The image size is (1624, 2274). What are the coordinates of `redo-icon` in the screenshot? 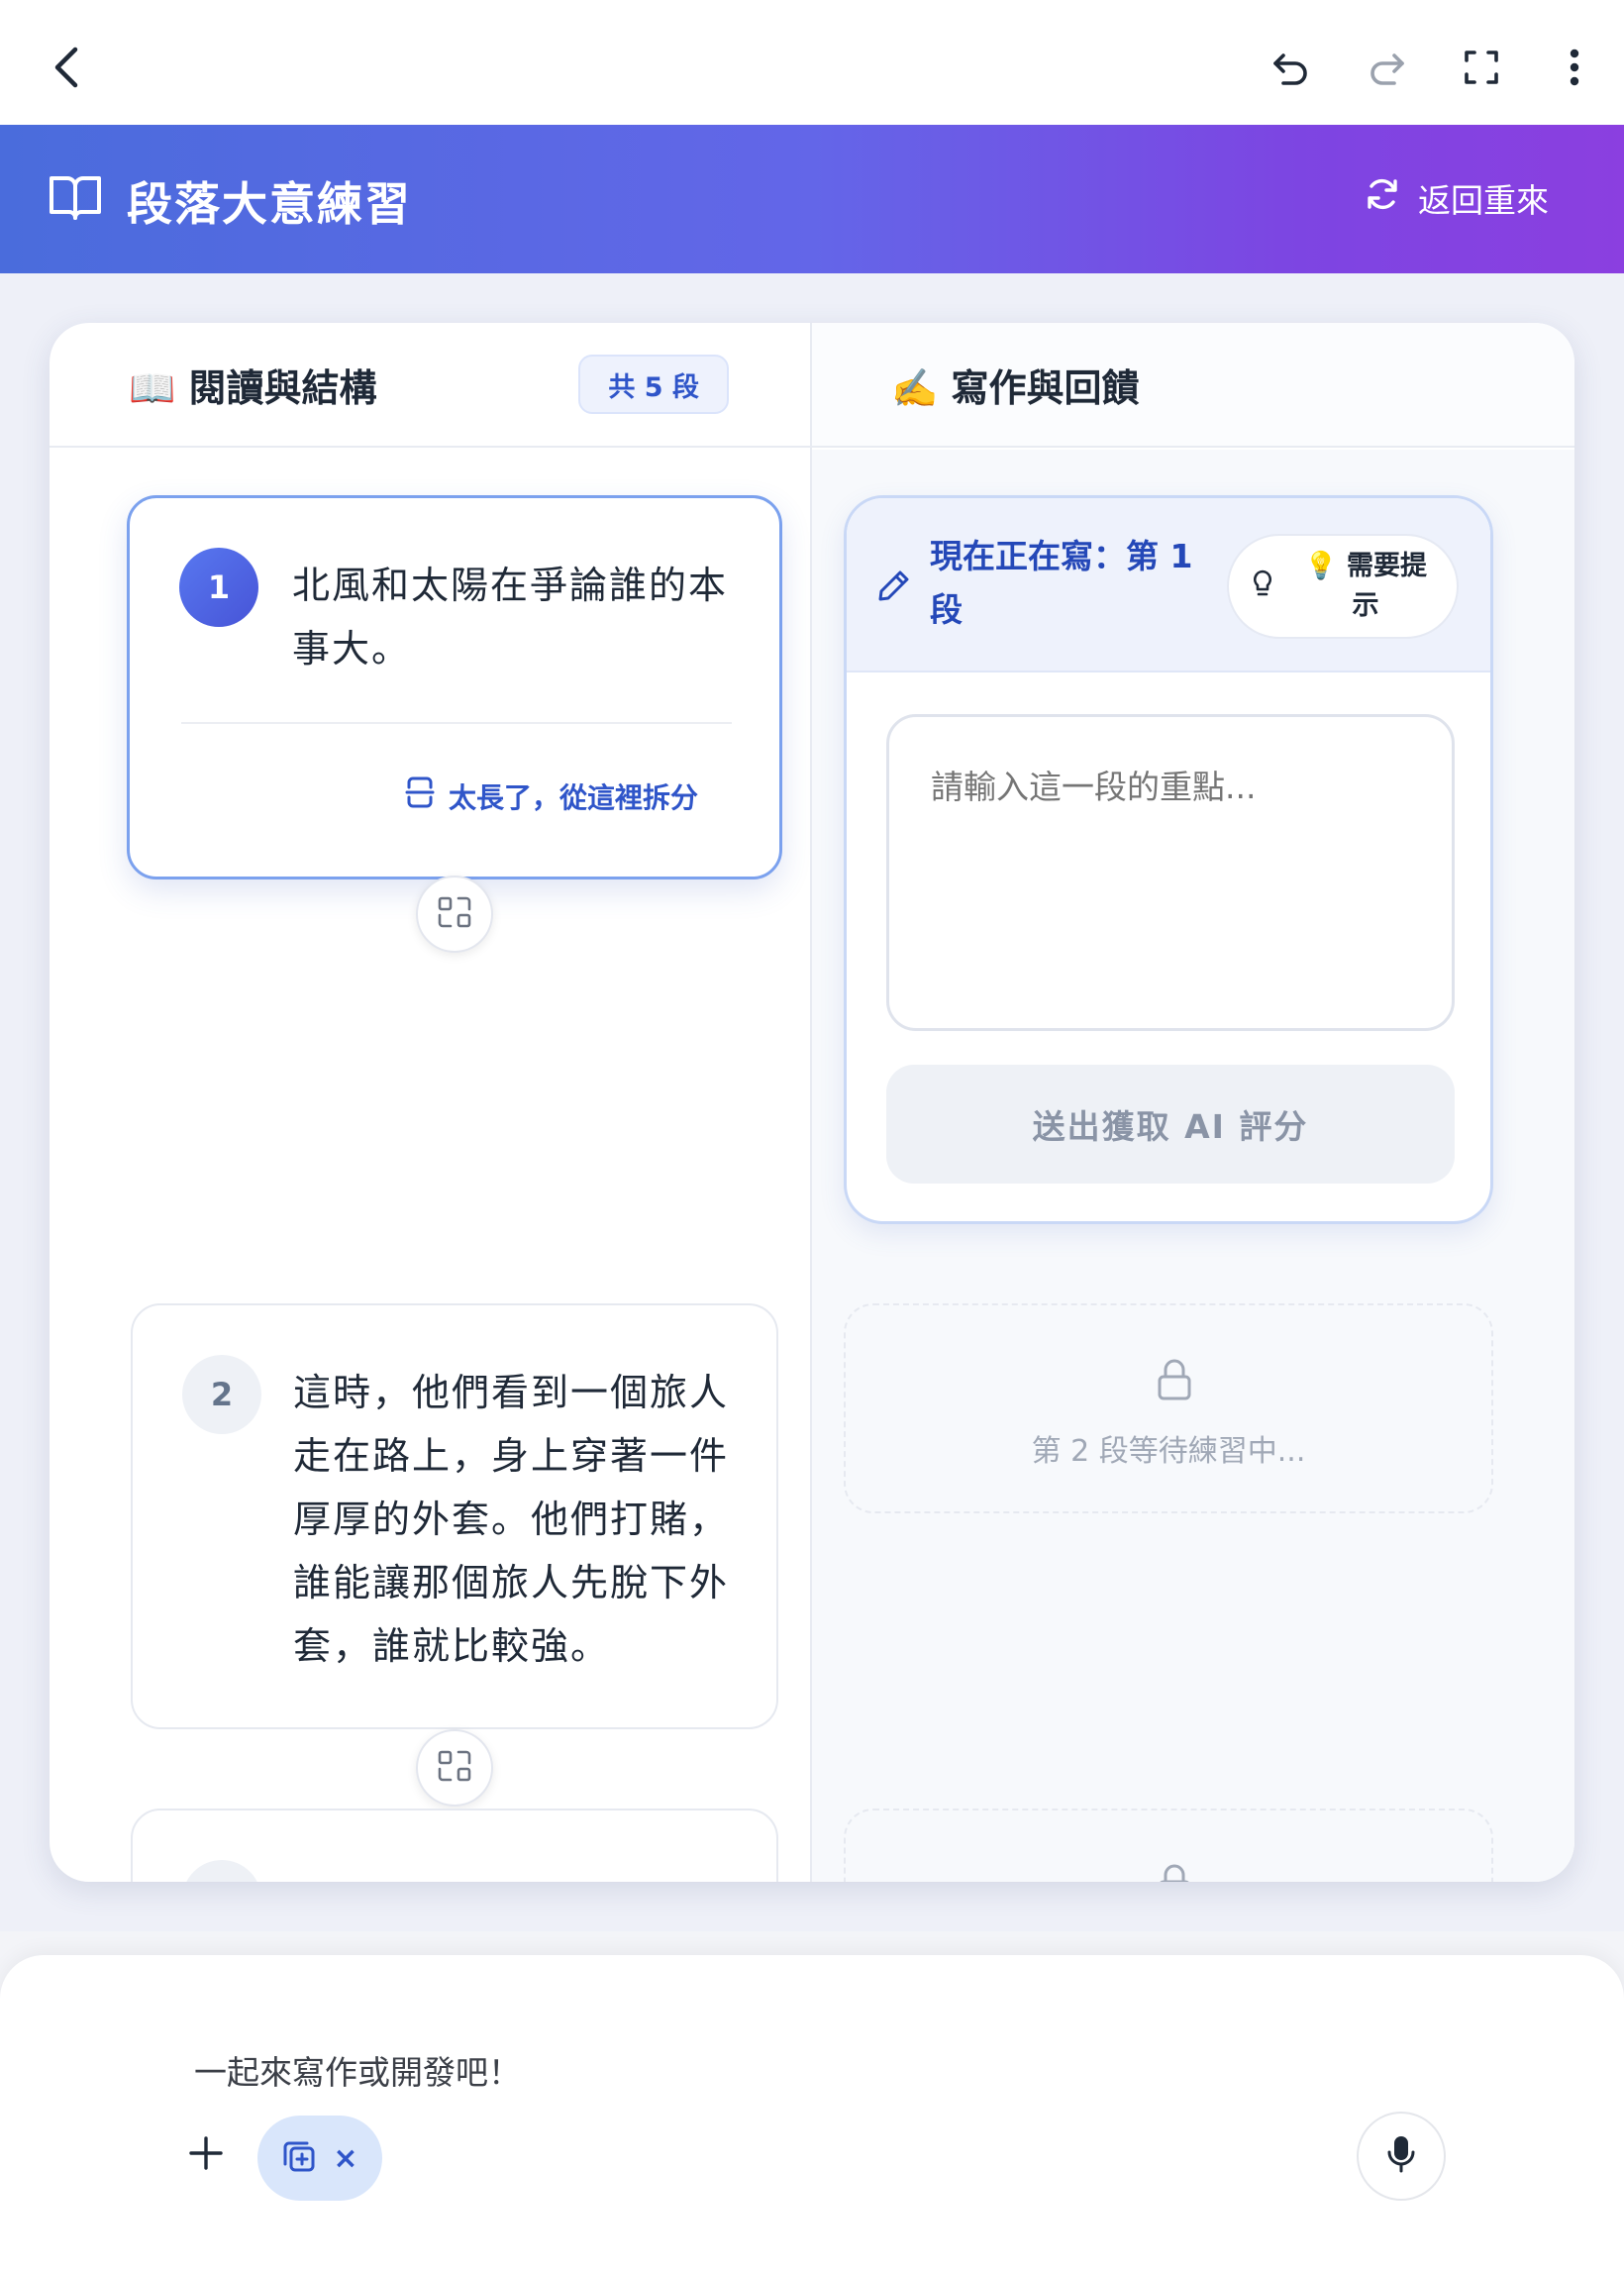 It's located at (1386, 67).